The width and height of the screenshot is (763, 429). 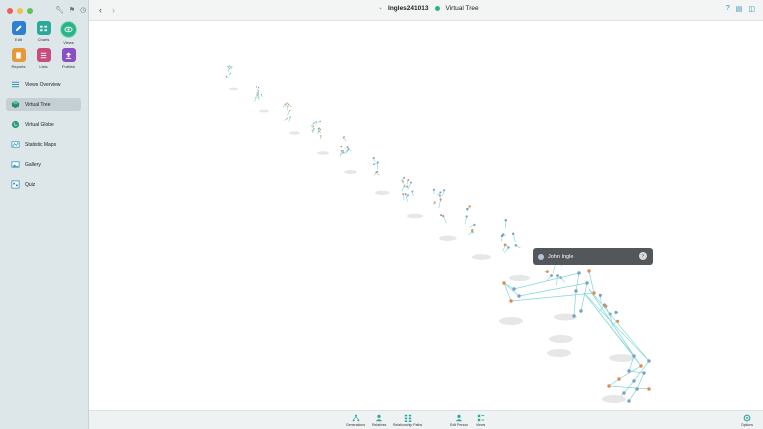 What do you see at coordinates (739, 9) in the screenshot?
I see `folder-icon: ▤` at bounding box center [739, 9].